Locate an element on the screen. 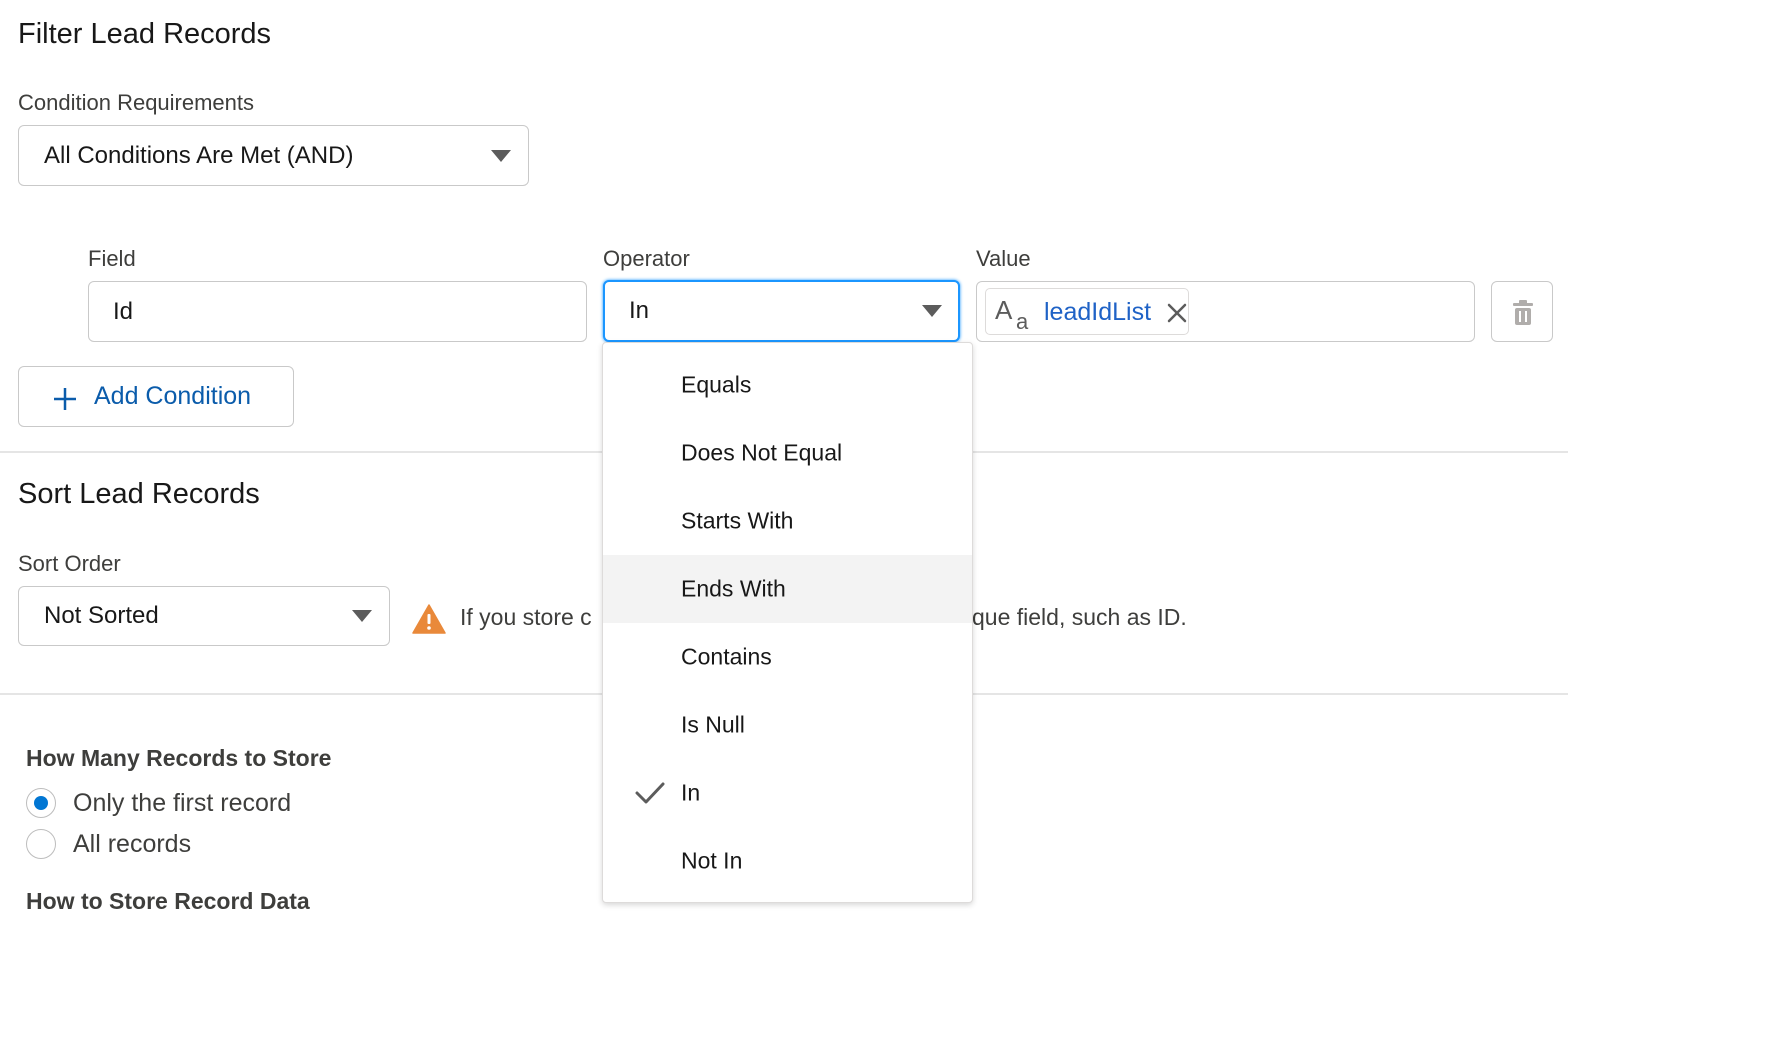 The image size is (1776, 1050). close-icon is located at coordinates (1177, 313).